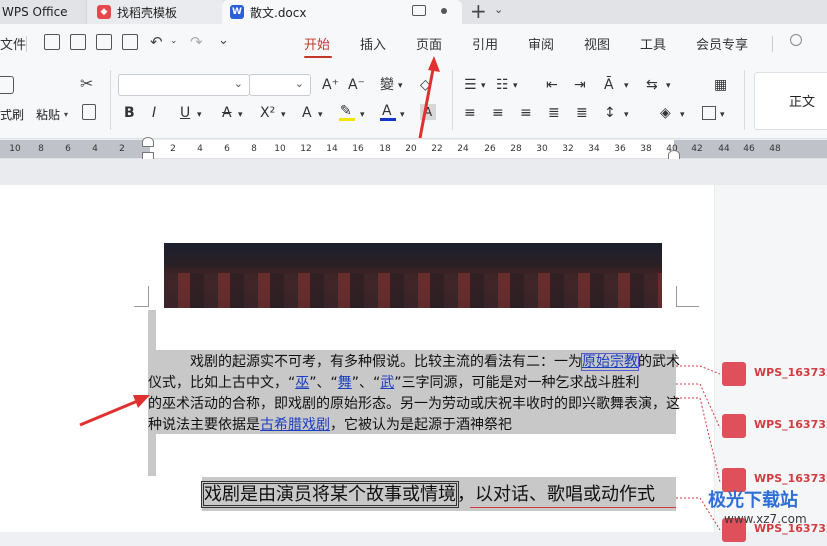 Image resolution: width=827 pixels, height=546 pixels. Describe the element at coordinates (753, 500) in the screenshot. I see `watermark-title: 极光下载站` at that location.